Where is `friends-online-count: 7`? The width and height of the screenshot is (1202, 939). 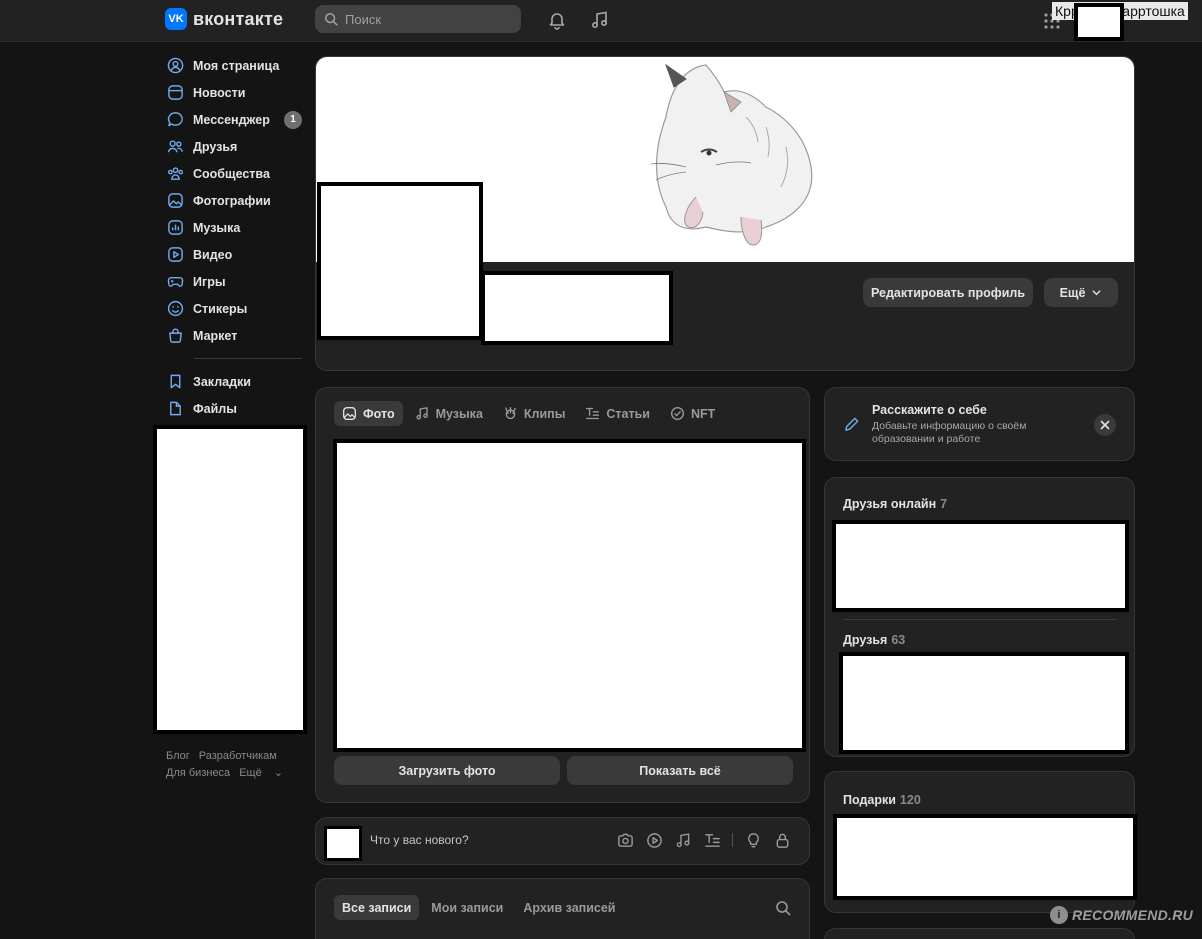 friends-online-count: 7 is located at coordinates (944, 504).